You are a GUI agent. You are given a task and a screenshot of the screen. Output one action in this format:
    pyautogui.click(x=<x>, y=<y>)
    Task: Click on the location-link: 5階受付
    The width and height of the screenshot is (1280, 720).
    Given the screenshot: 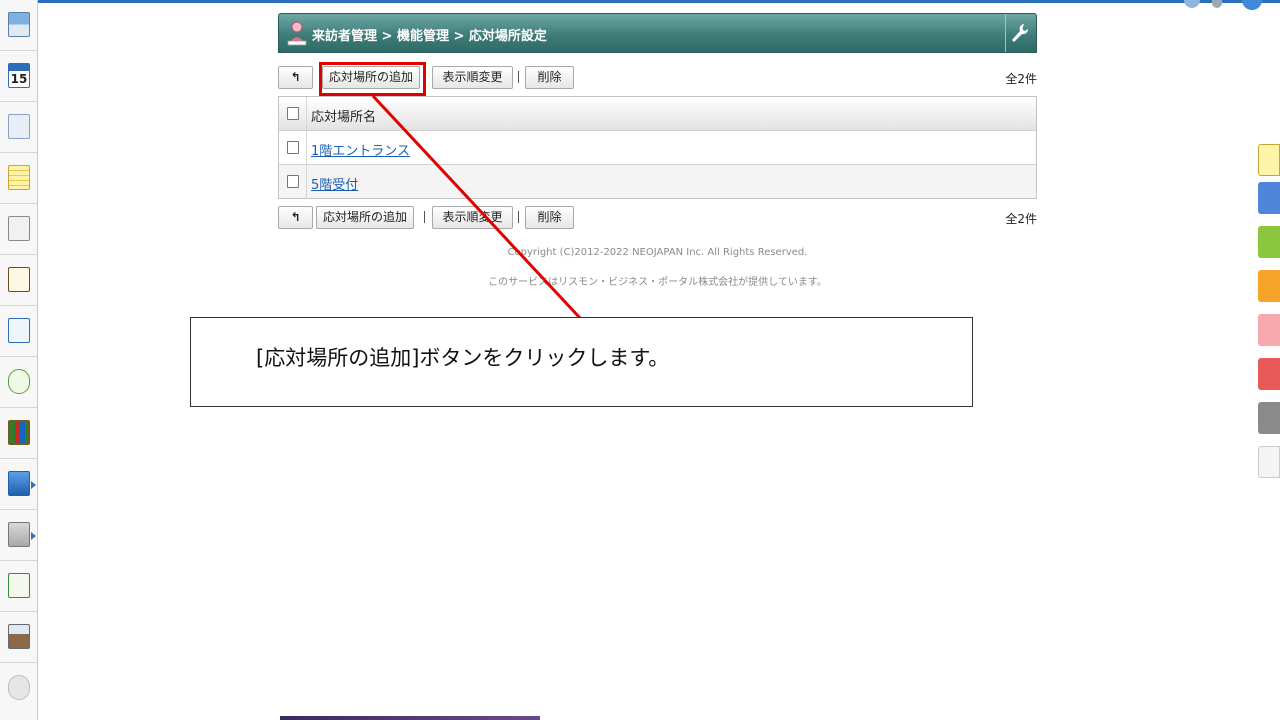 What is the action you would take?
    pyautogui.click(x=334, y=183)
    